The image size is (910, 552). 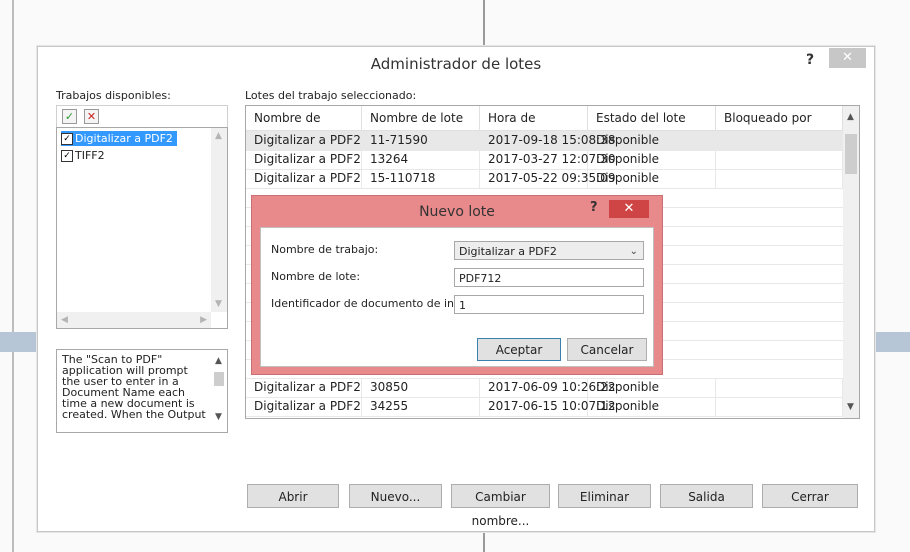 I want to click on job-item: ✓ TIFF2, so click(x=85, y=155).